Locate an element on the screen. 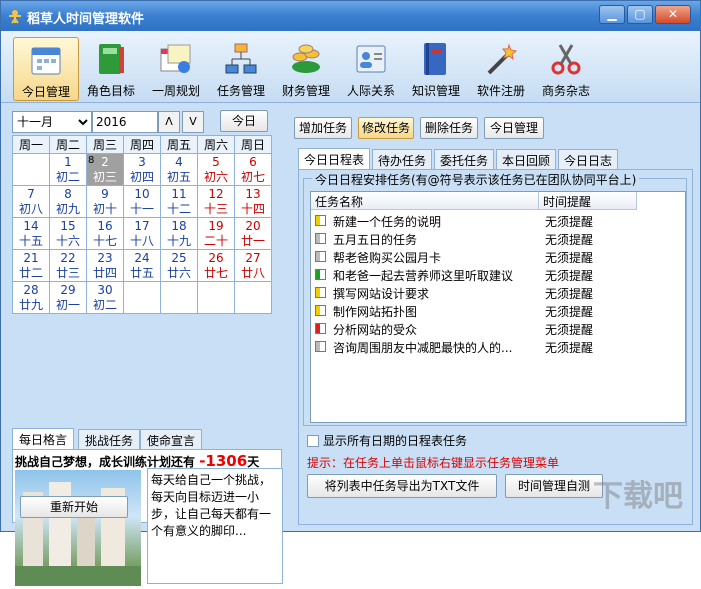 This screenshot has height=589, width=701. table-row: 新建一个任务的说明 无须提醒 is located at coordinates (496, 221).